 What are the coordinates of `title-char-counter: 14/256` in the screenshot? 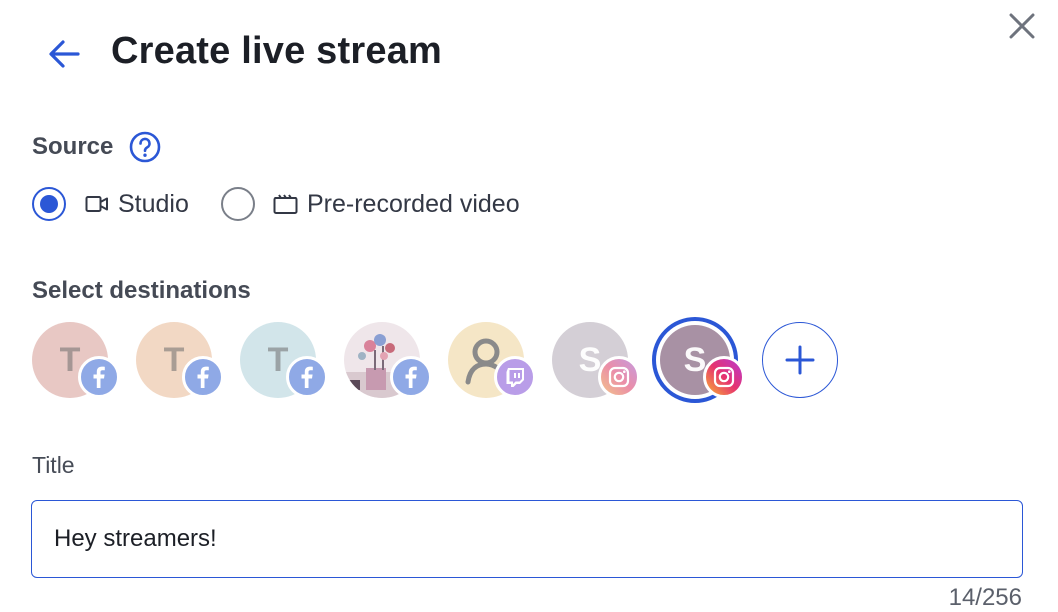 It's located at (985, 597).